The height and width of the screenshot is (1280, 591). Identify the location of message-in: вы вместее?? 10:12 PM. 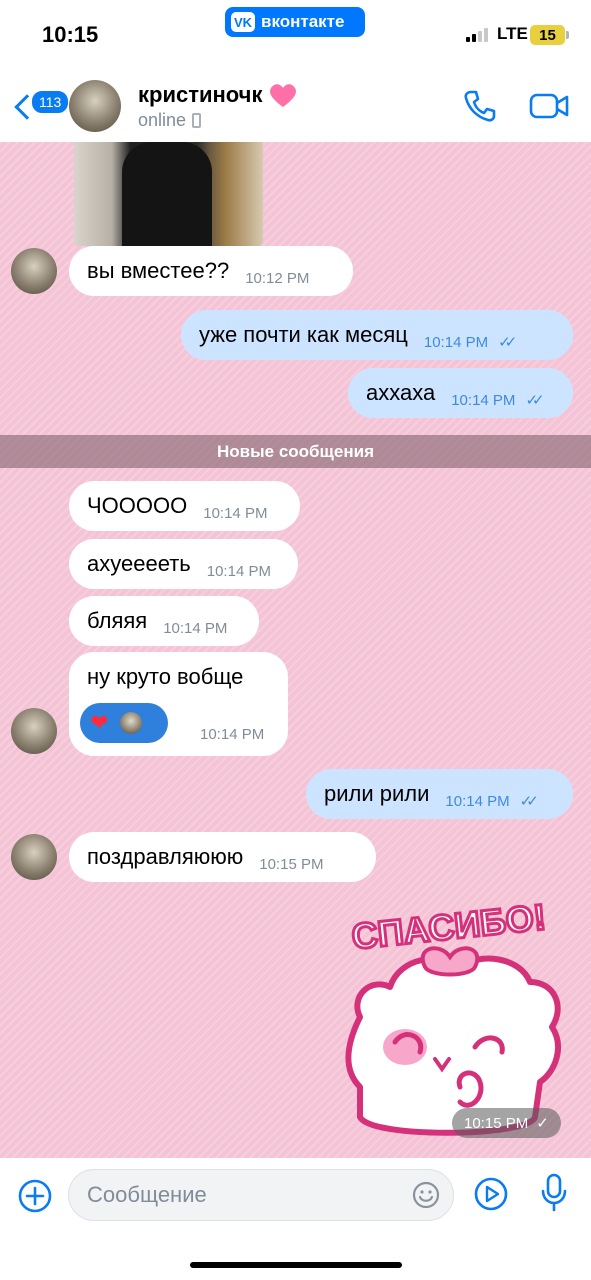
(211, 271).